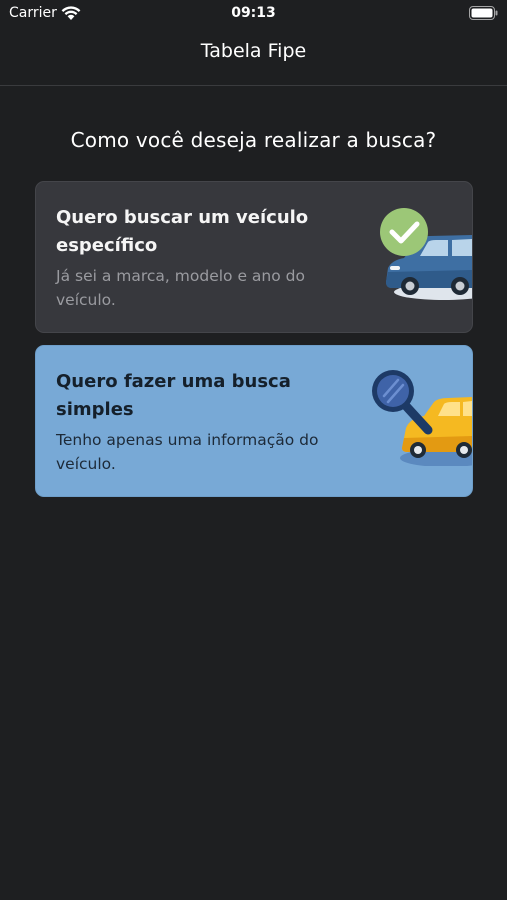 The height and width of the screenshot is (900, 507). What do you see at coordinates (180, 288) in the screenshot?
I see `option-description: Já sei a marca, modelo e ano do veículo.` at bounding box center [180, 288].